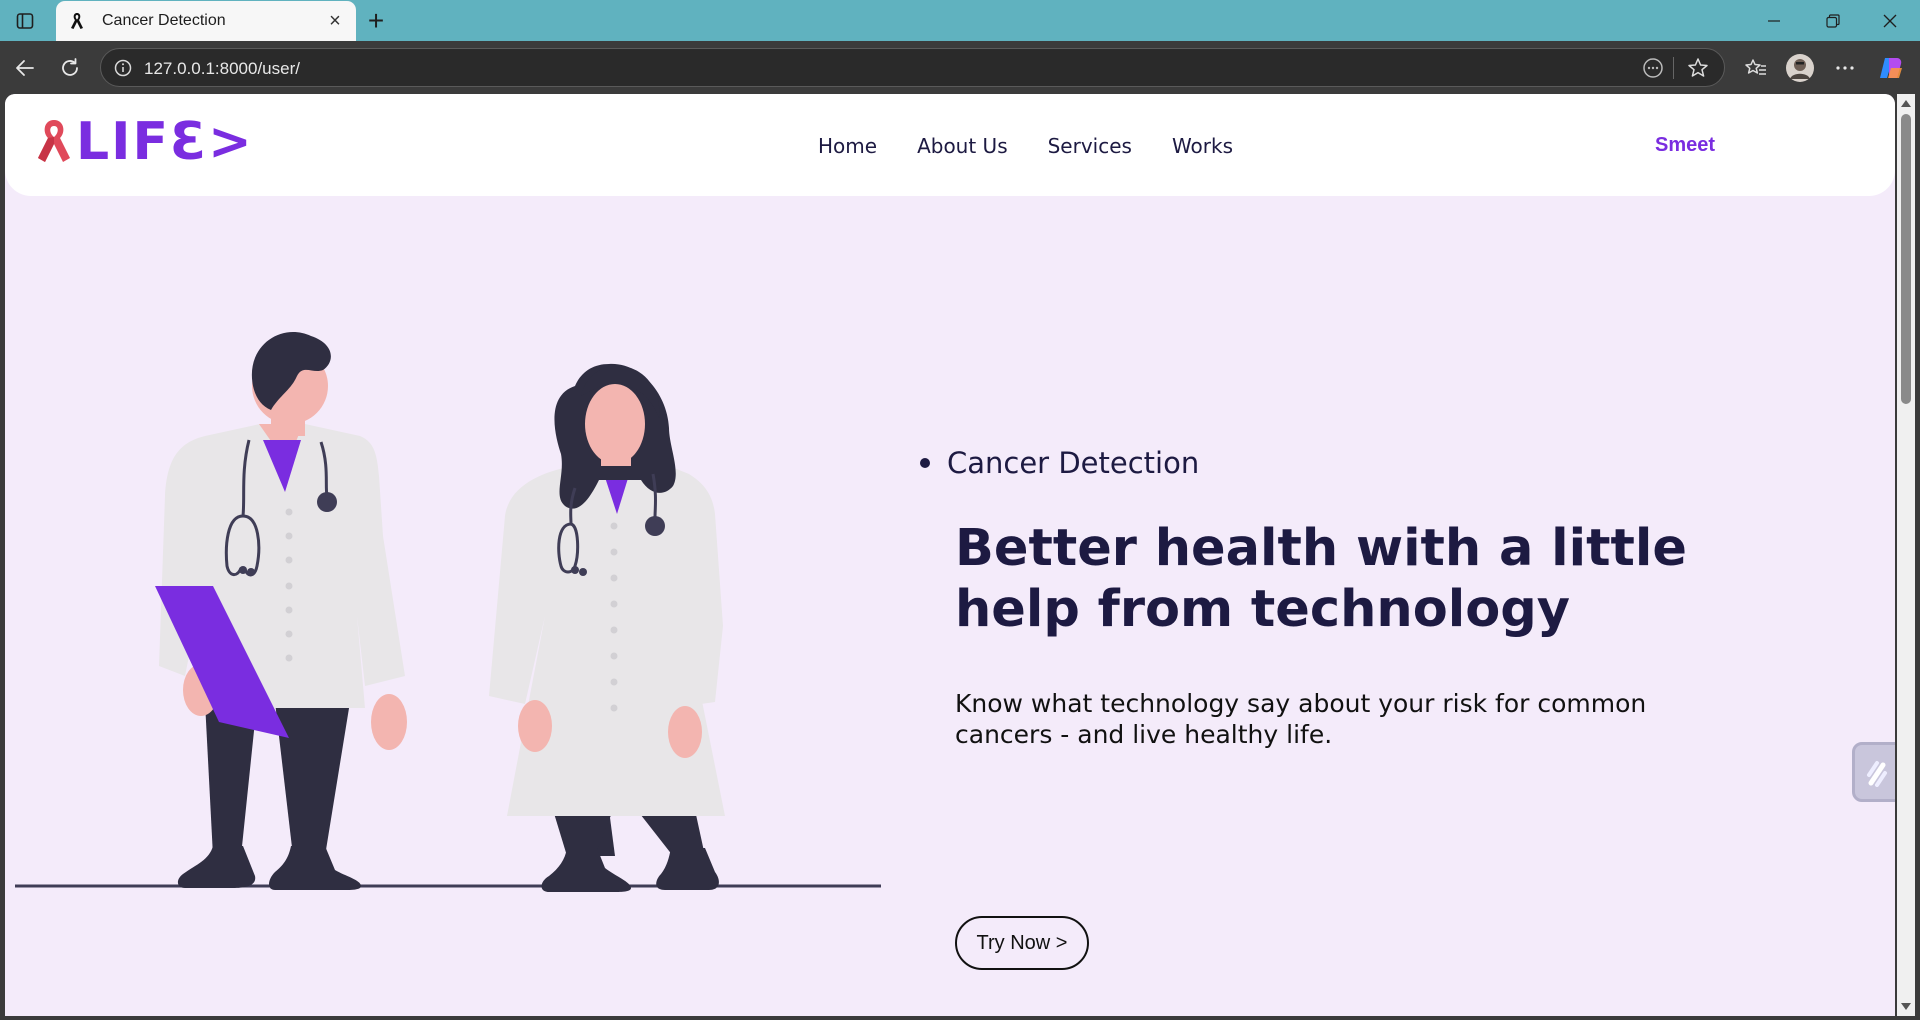  I want to click on main-nav: Home About Us Services Works, so click(1045, 146).